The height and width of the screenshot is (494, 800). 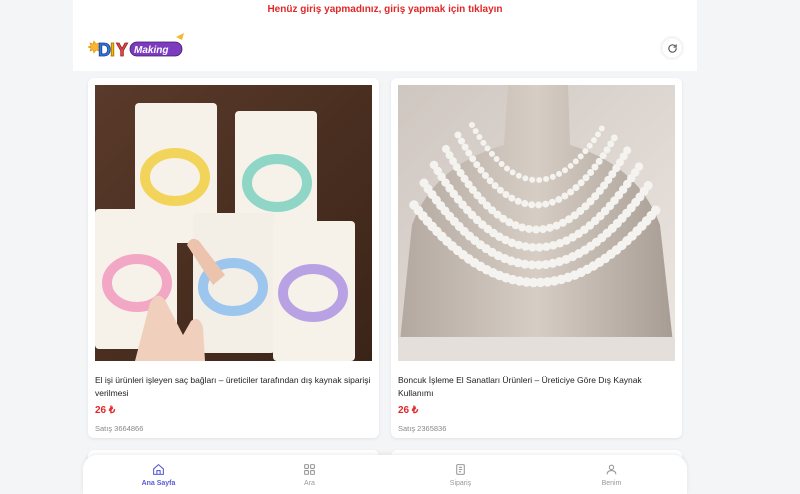 What do you see at coordinates (422, 428) in the screenshot?
I see `product-sales: Satış 2365836` at bounding box center [422, 428].